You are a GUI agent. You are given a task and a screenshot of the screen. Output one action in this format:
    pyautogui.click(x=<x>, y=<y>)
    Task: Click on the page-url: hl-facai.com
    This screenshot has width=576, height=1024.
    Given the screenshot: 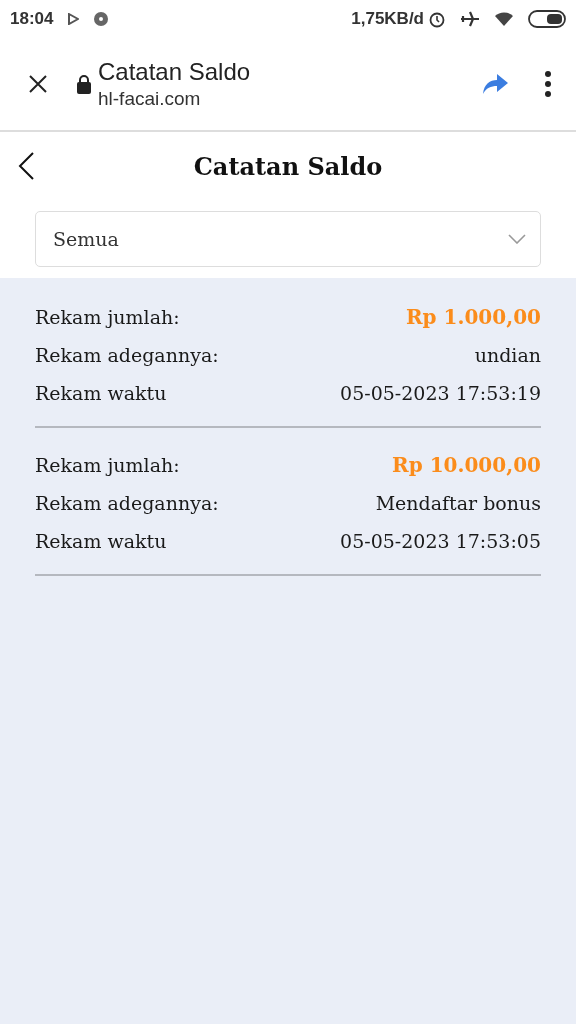 What is the action you would take?
    pyautogui.click(x=150, y=99)
    